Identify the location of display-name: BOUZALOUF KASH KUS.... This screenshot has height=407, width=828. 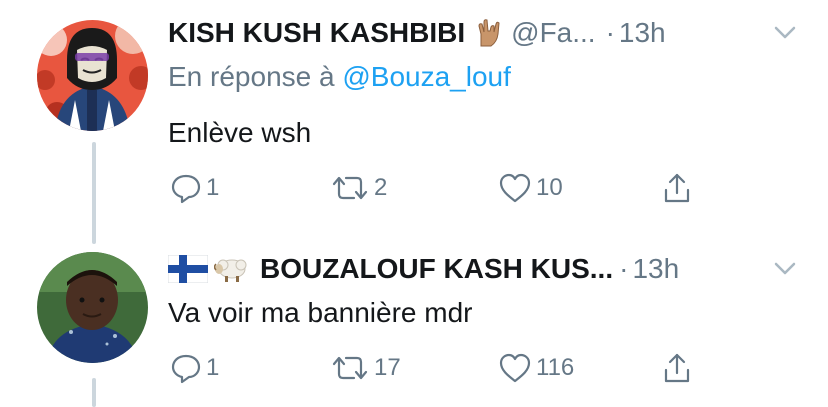
(436, 269).